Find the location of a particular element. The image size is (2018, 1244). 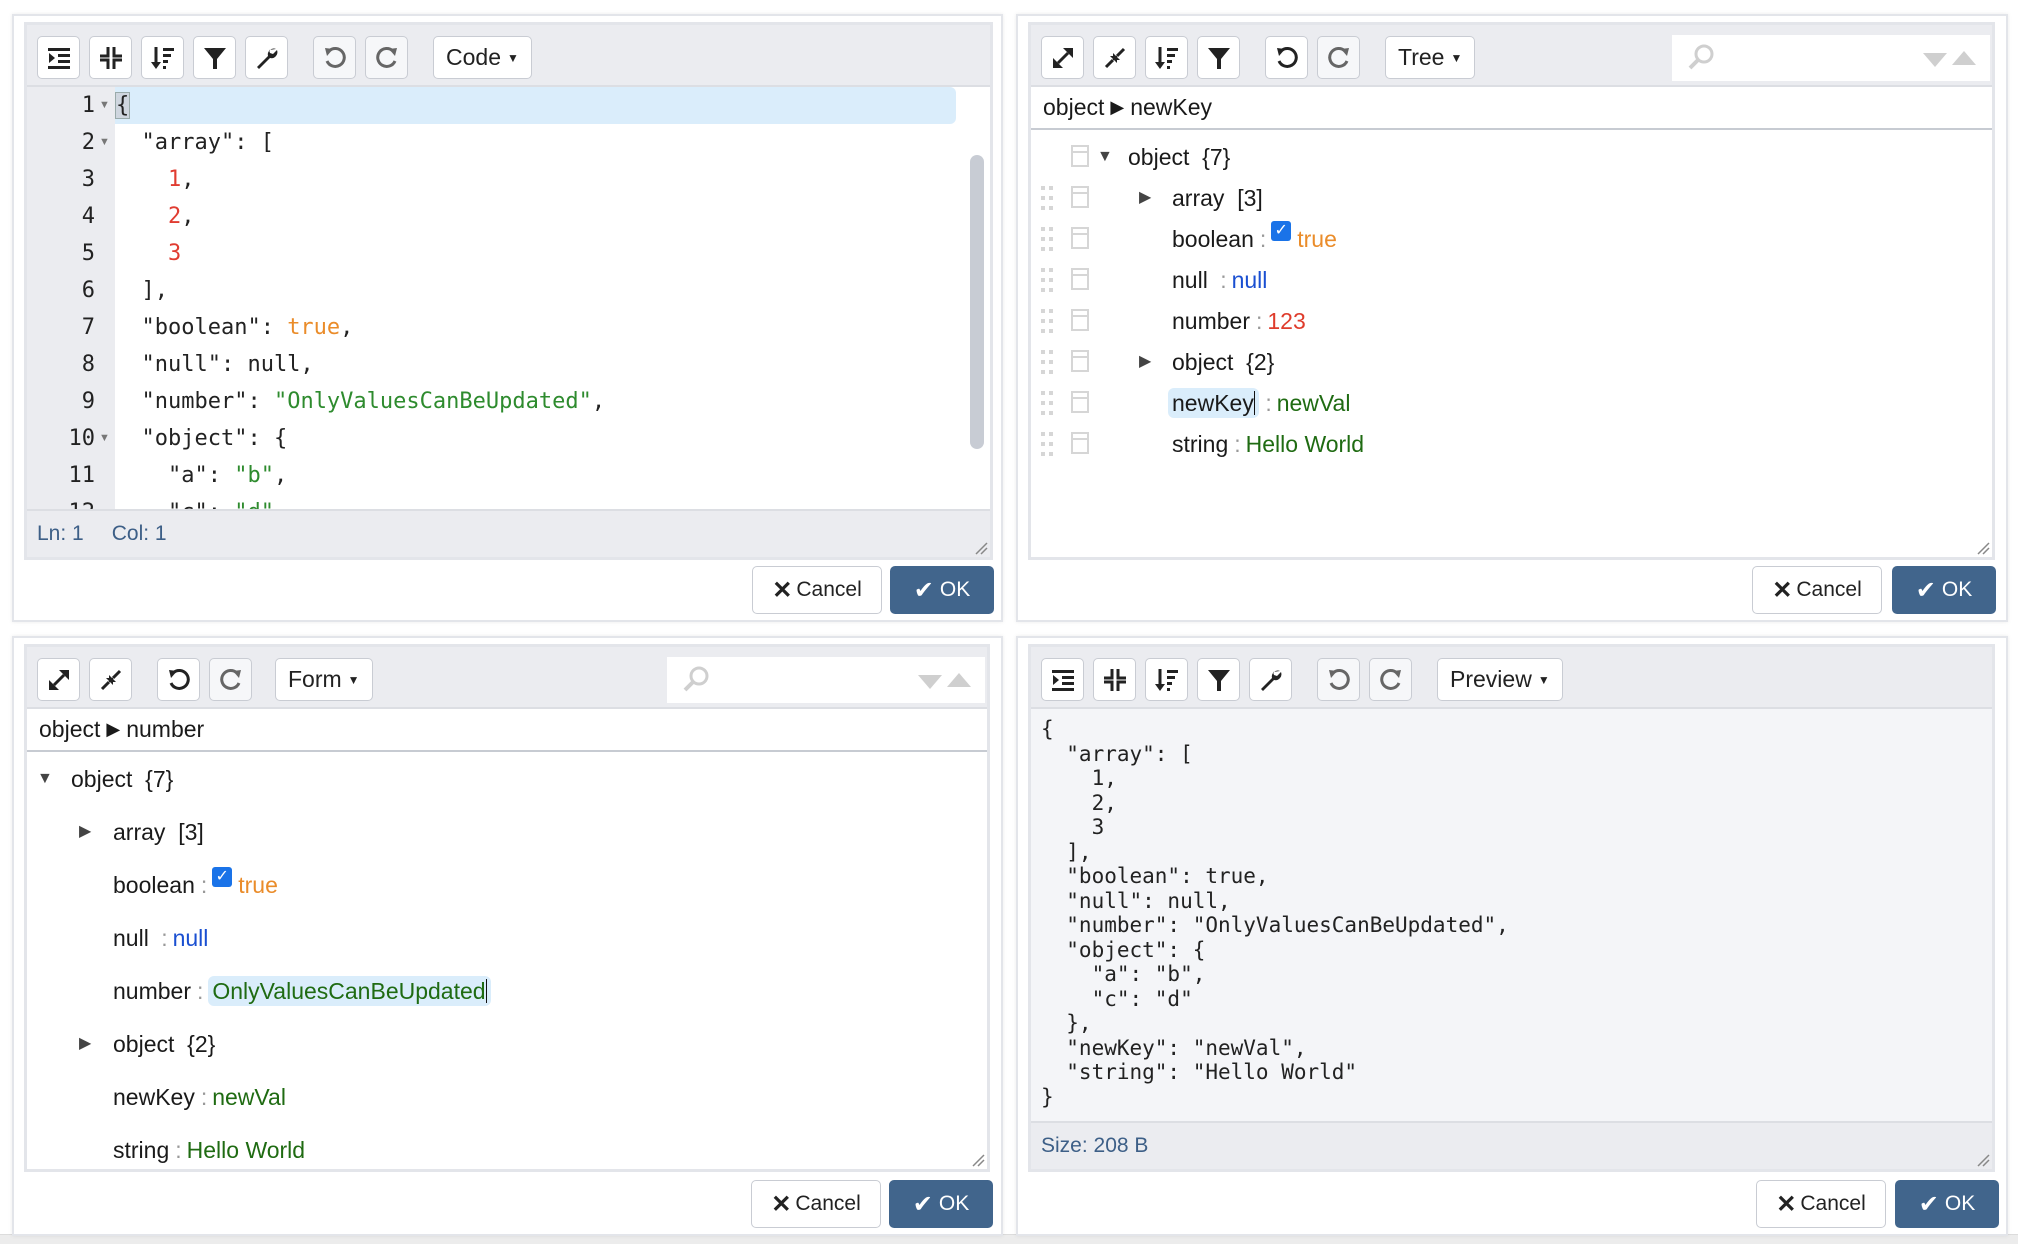

compact-icon is located at coordinates (110, 57).